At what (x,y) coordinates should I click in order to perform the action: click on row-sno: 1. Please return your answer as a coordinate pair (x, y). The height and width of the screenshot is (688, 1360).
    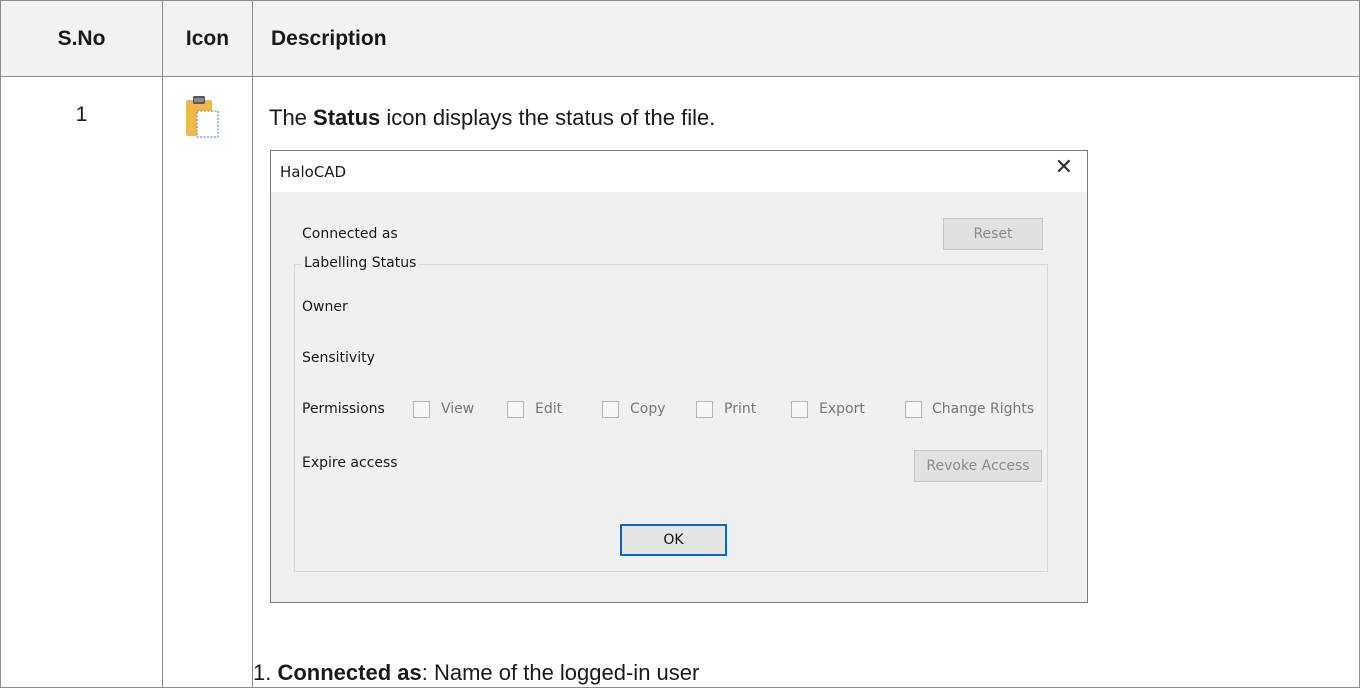
    Looking at the image, I should click on (81, 382).